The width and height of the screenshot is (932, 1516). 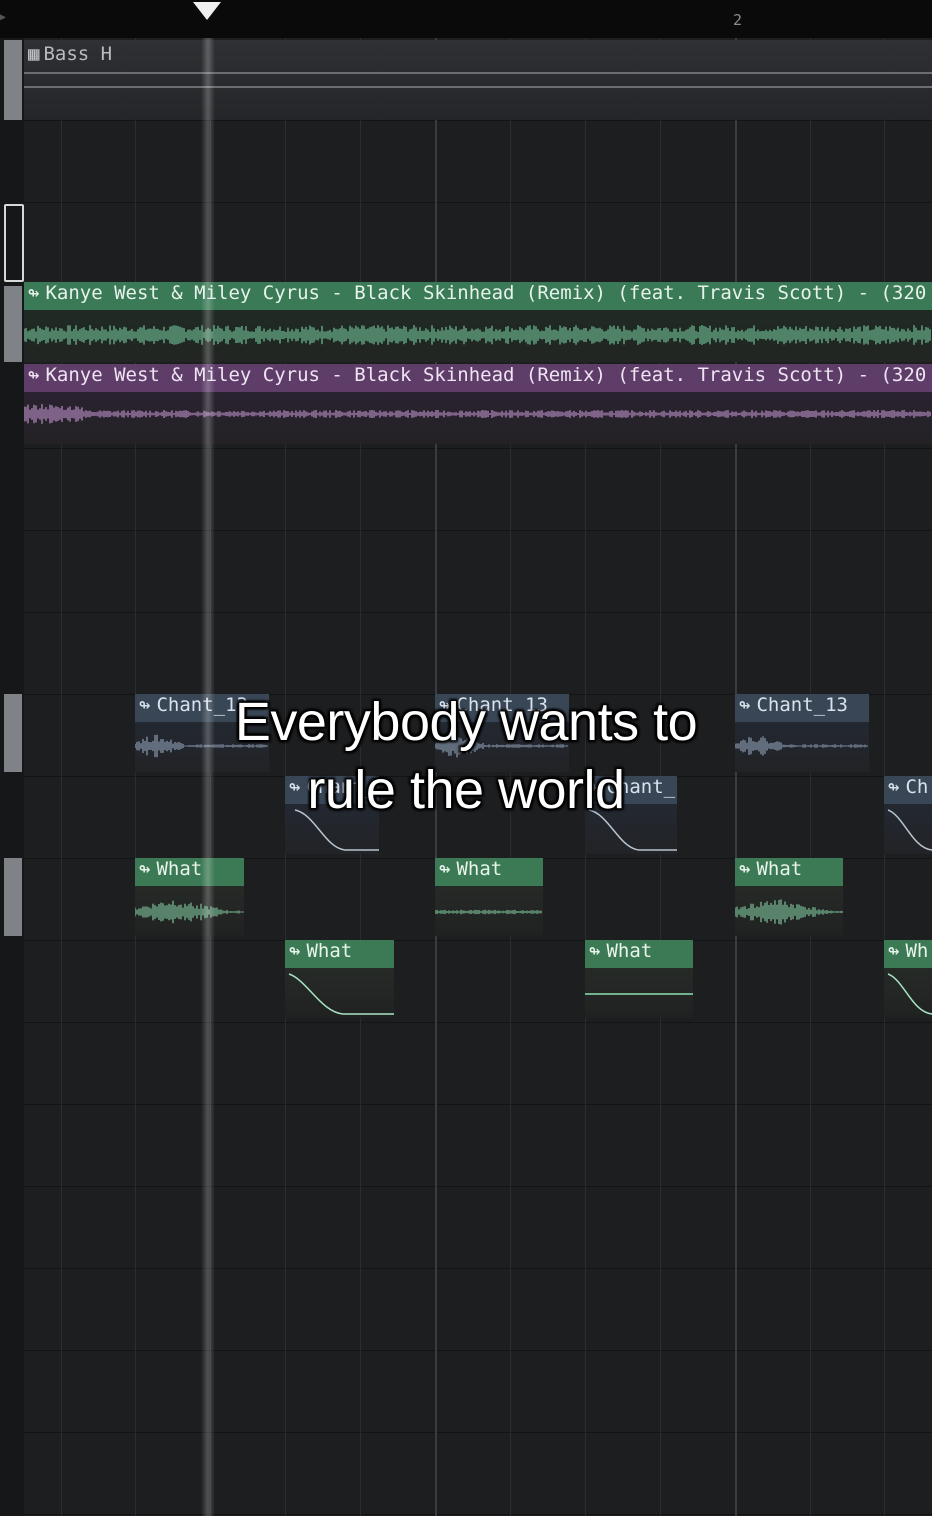 I want to click on flat-waveform, so click(x=639, y=993).